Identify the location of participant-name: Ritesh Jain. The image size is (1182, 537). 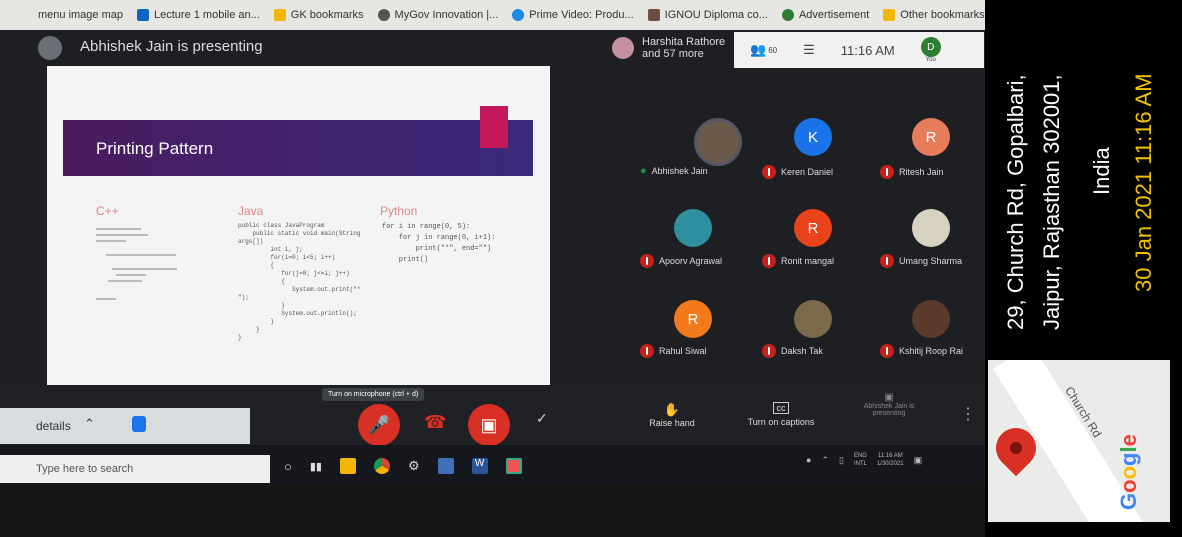
(921, 172).